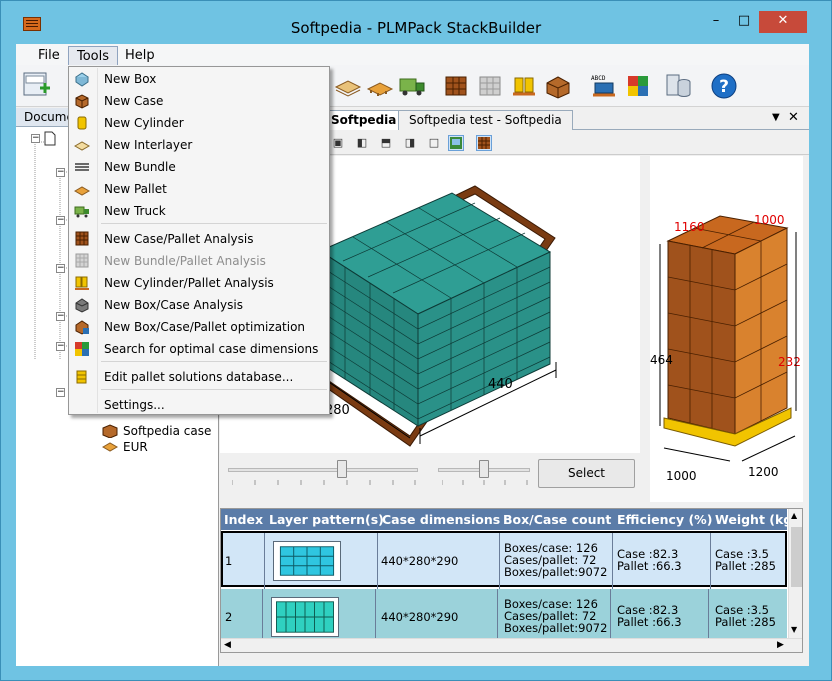 This screenshot has width=832, height=681. I want to click on slider-1-track, so click(323, 470).